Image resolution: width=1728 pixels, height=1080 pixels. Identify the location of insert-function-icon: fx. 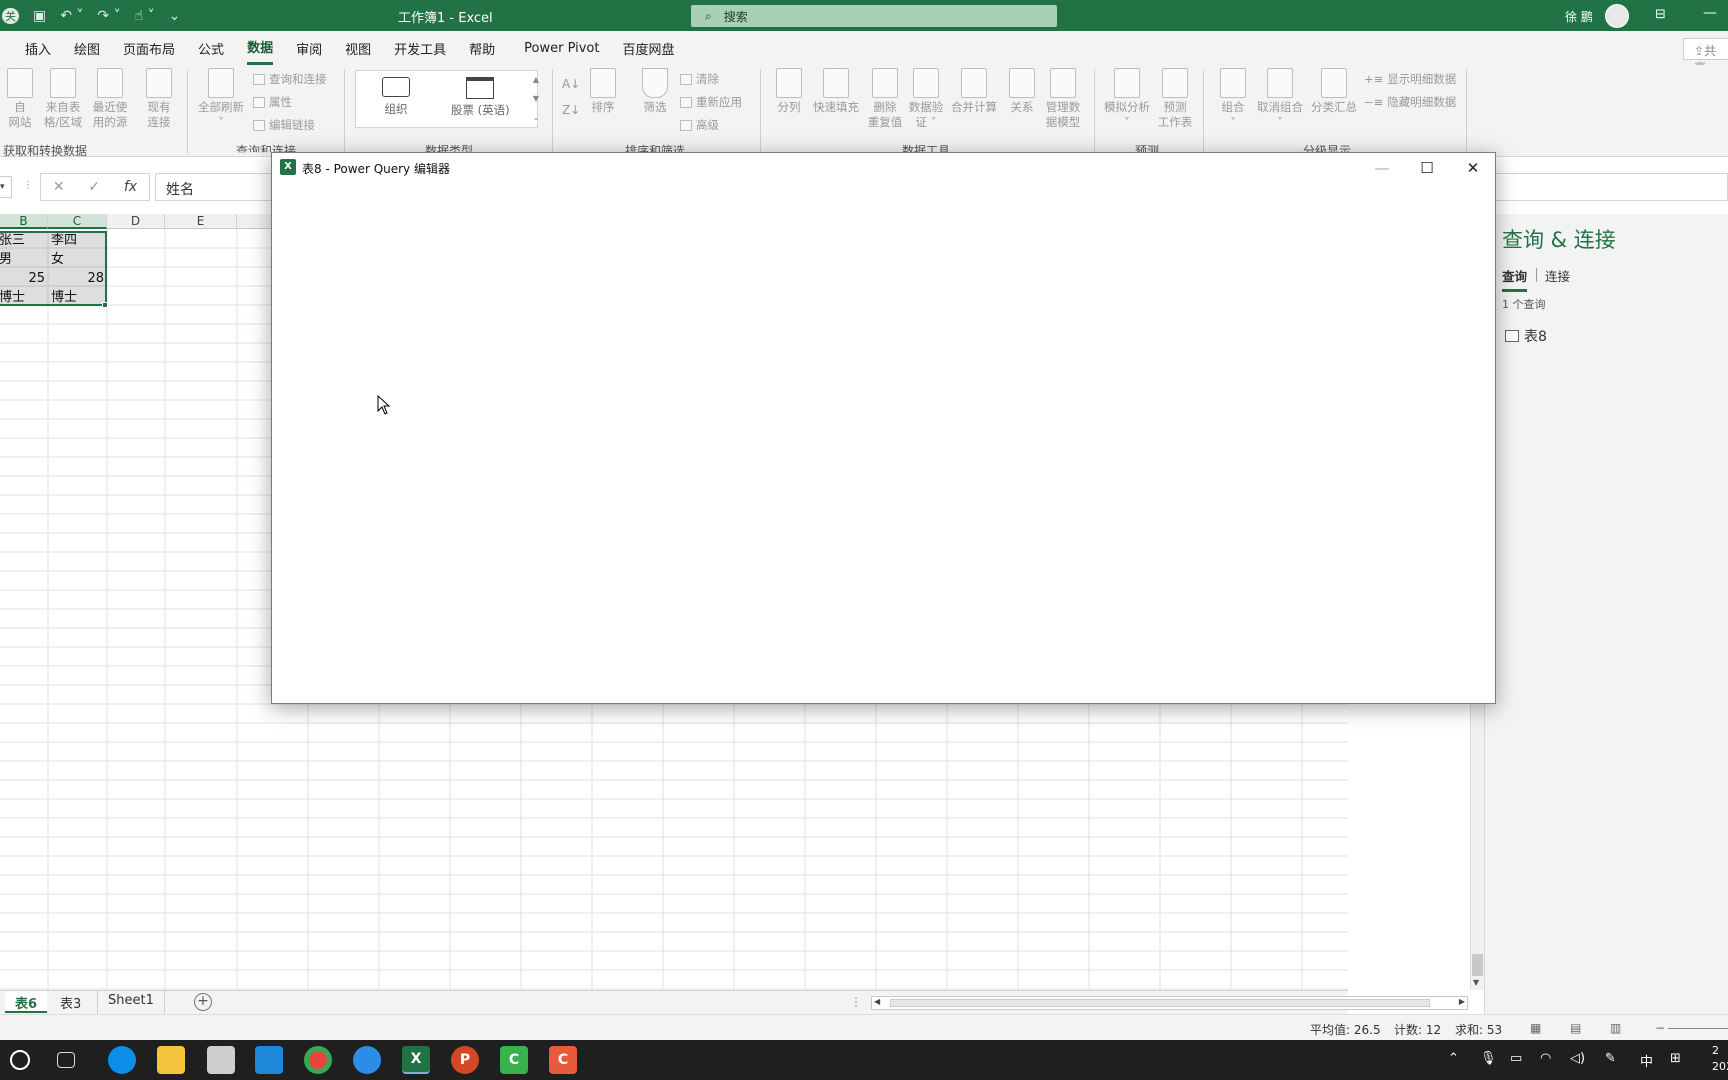
(130, 187).